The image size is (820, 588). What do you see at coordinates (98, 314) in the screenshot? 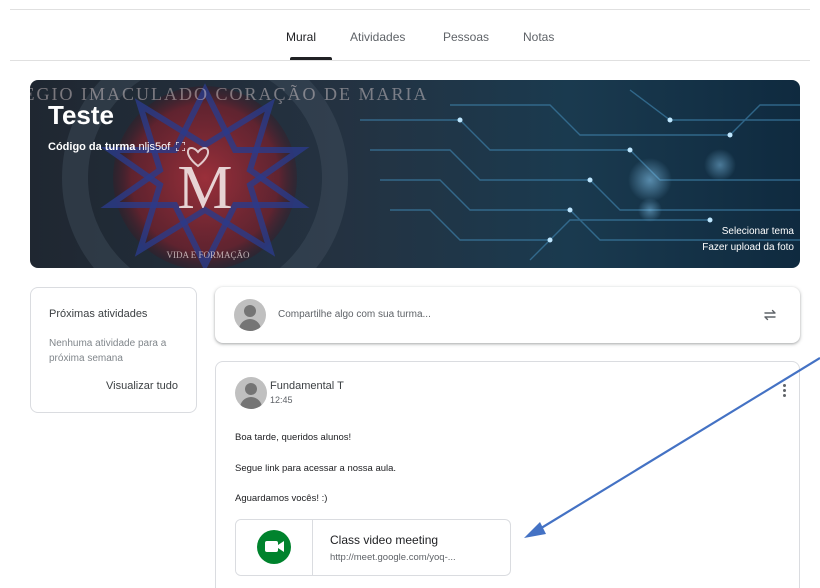
I see `upcoming-title: Próximas atividades` at bounding box center [98, 314].